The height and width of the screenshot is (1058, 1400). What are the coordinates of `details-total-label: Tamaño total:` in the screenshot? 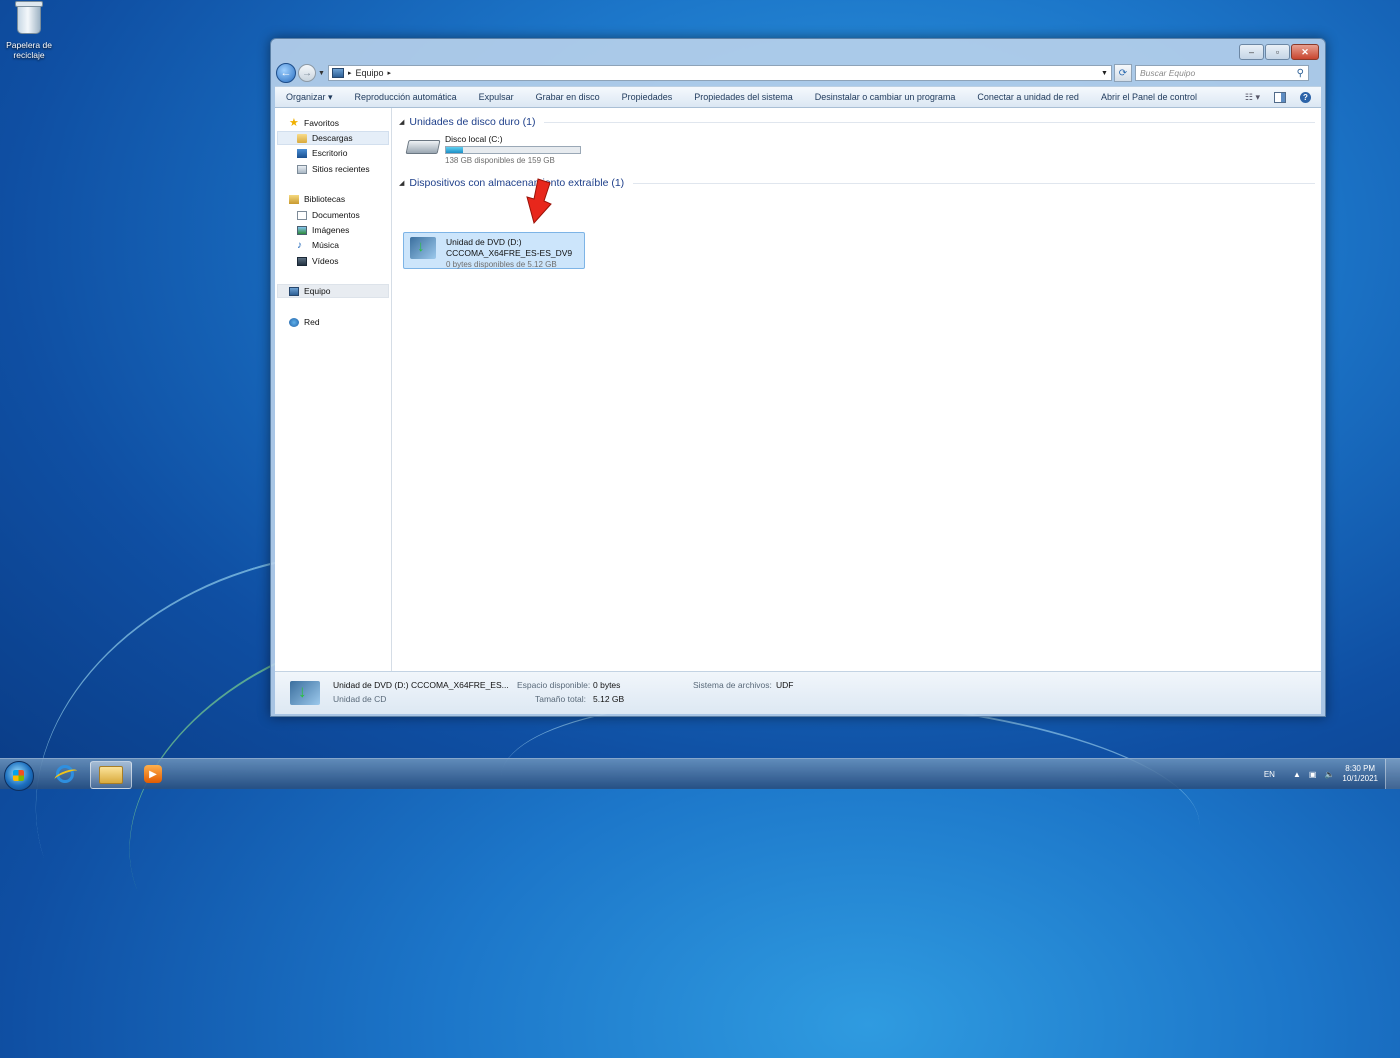 It's located at (561, 699).